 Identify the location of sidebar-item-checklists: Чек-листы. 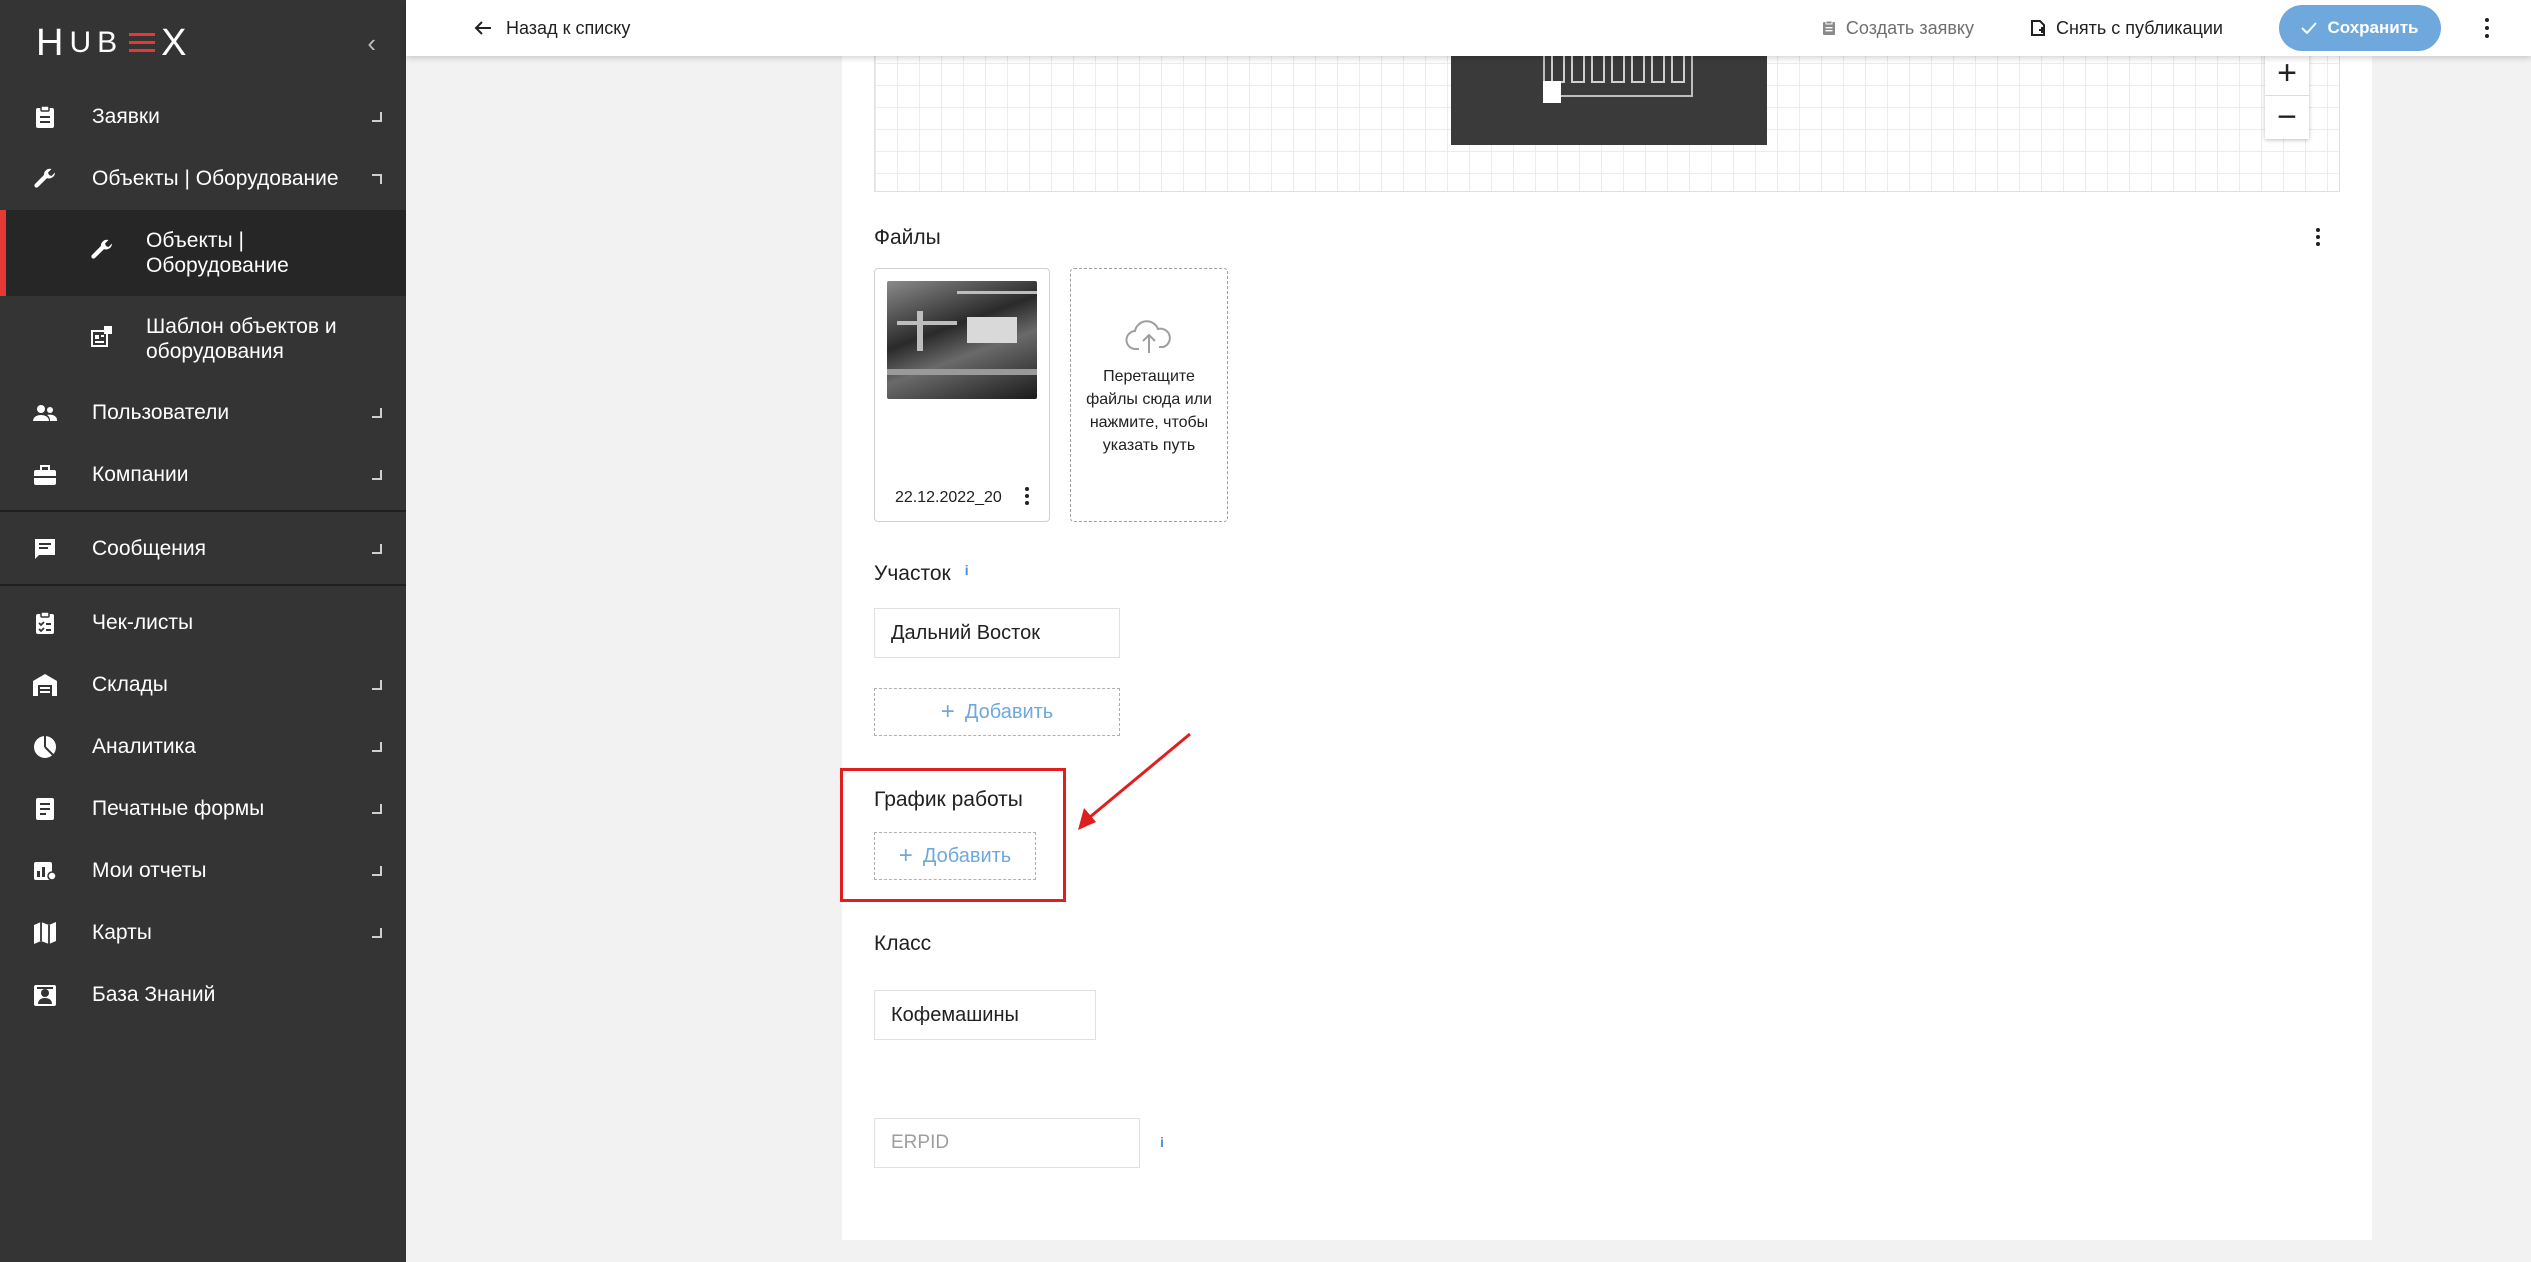
(203, 623).